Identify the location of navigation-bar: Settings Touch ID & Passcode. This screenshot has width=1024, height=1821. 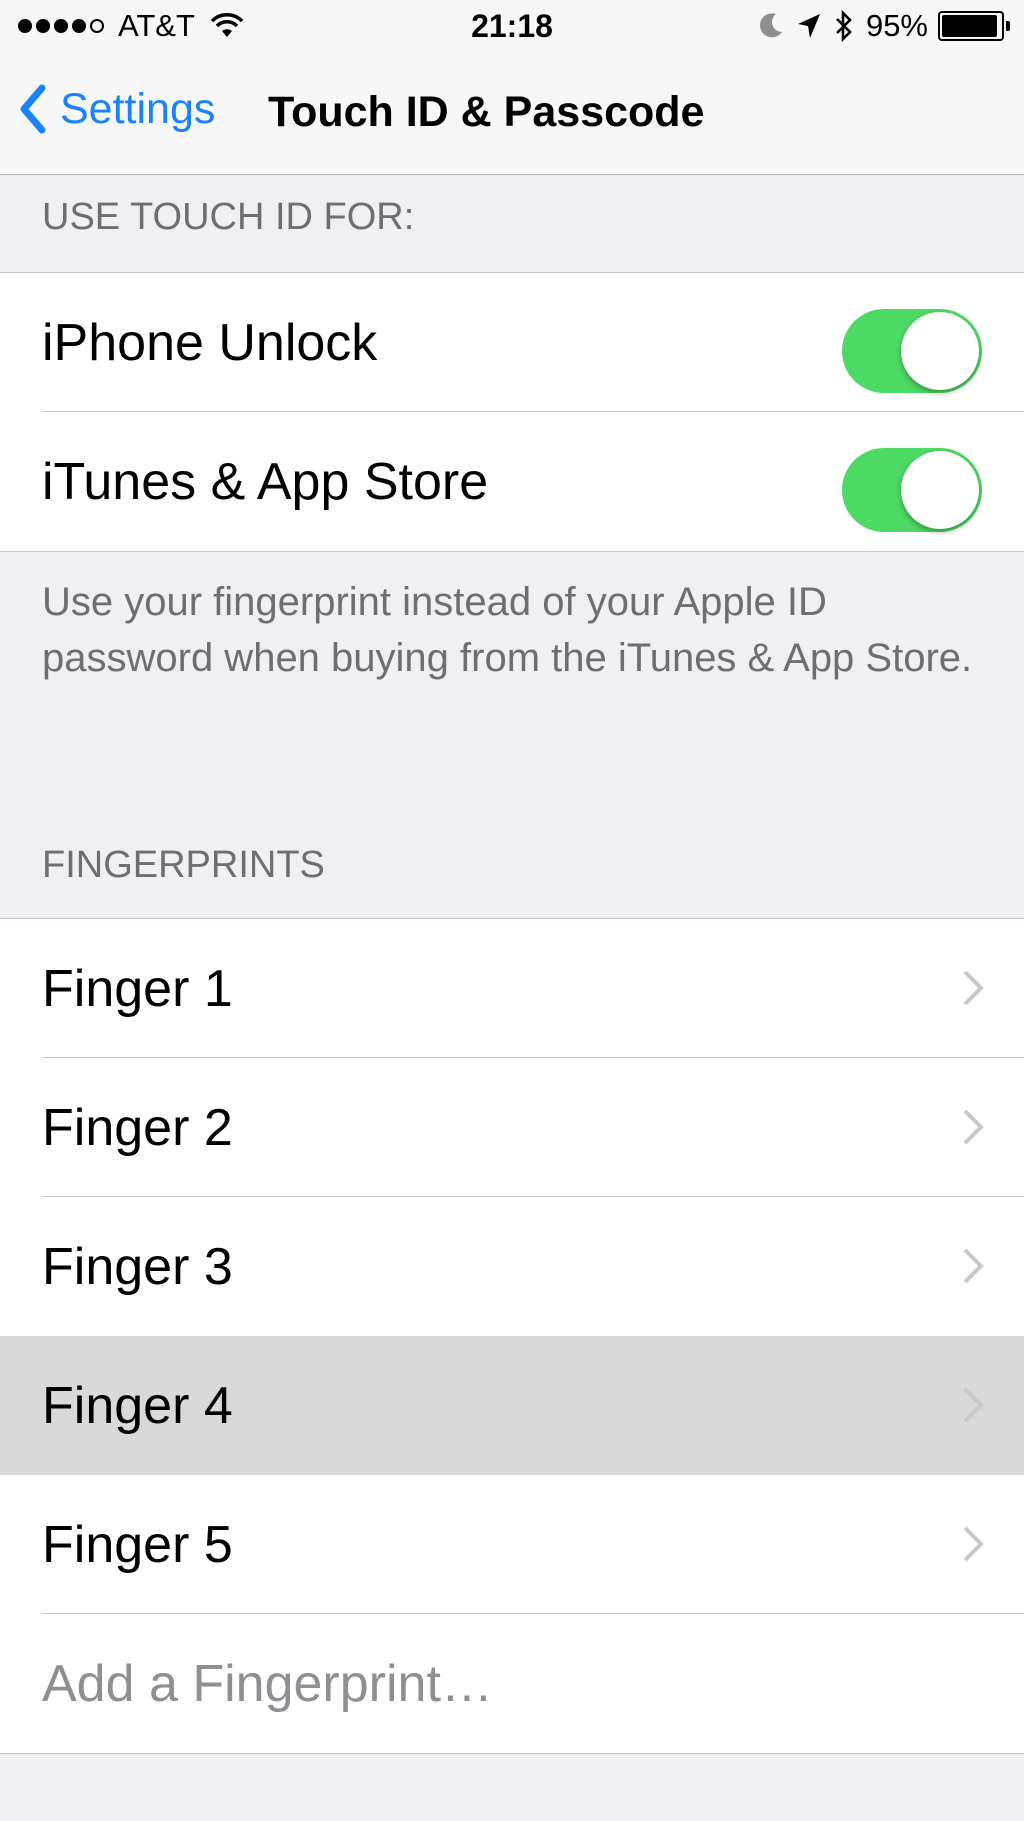
(512, 114).